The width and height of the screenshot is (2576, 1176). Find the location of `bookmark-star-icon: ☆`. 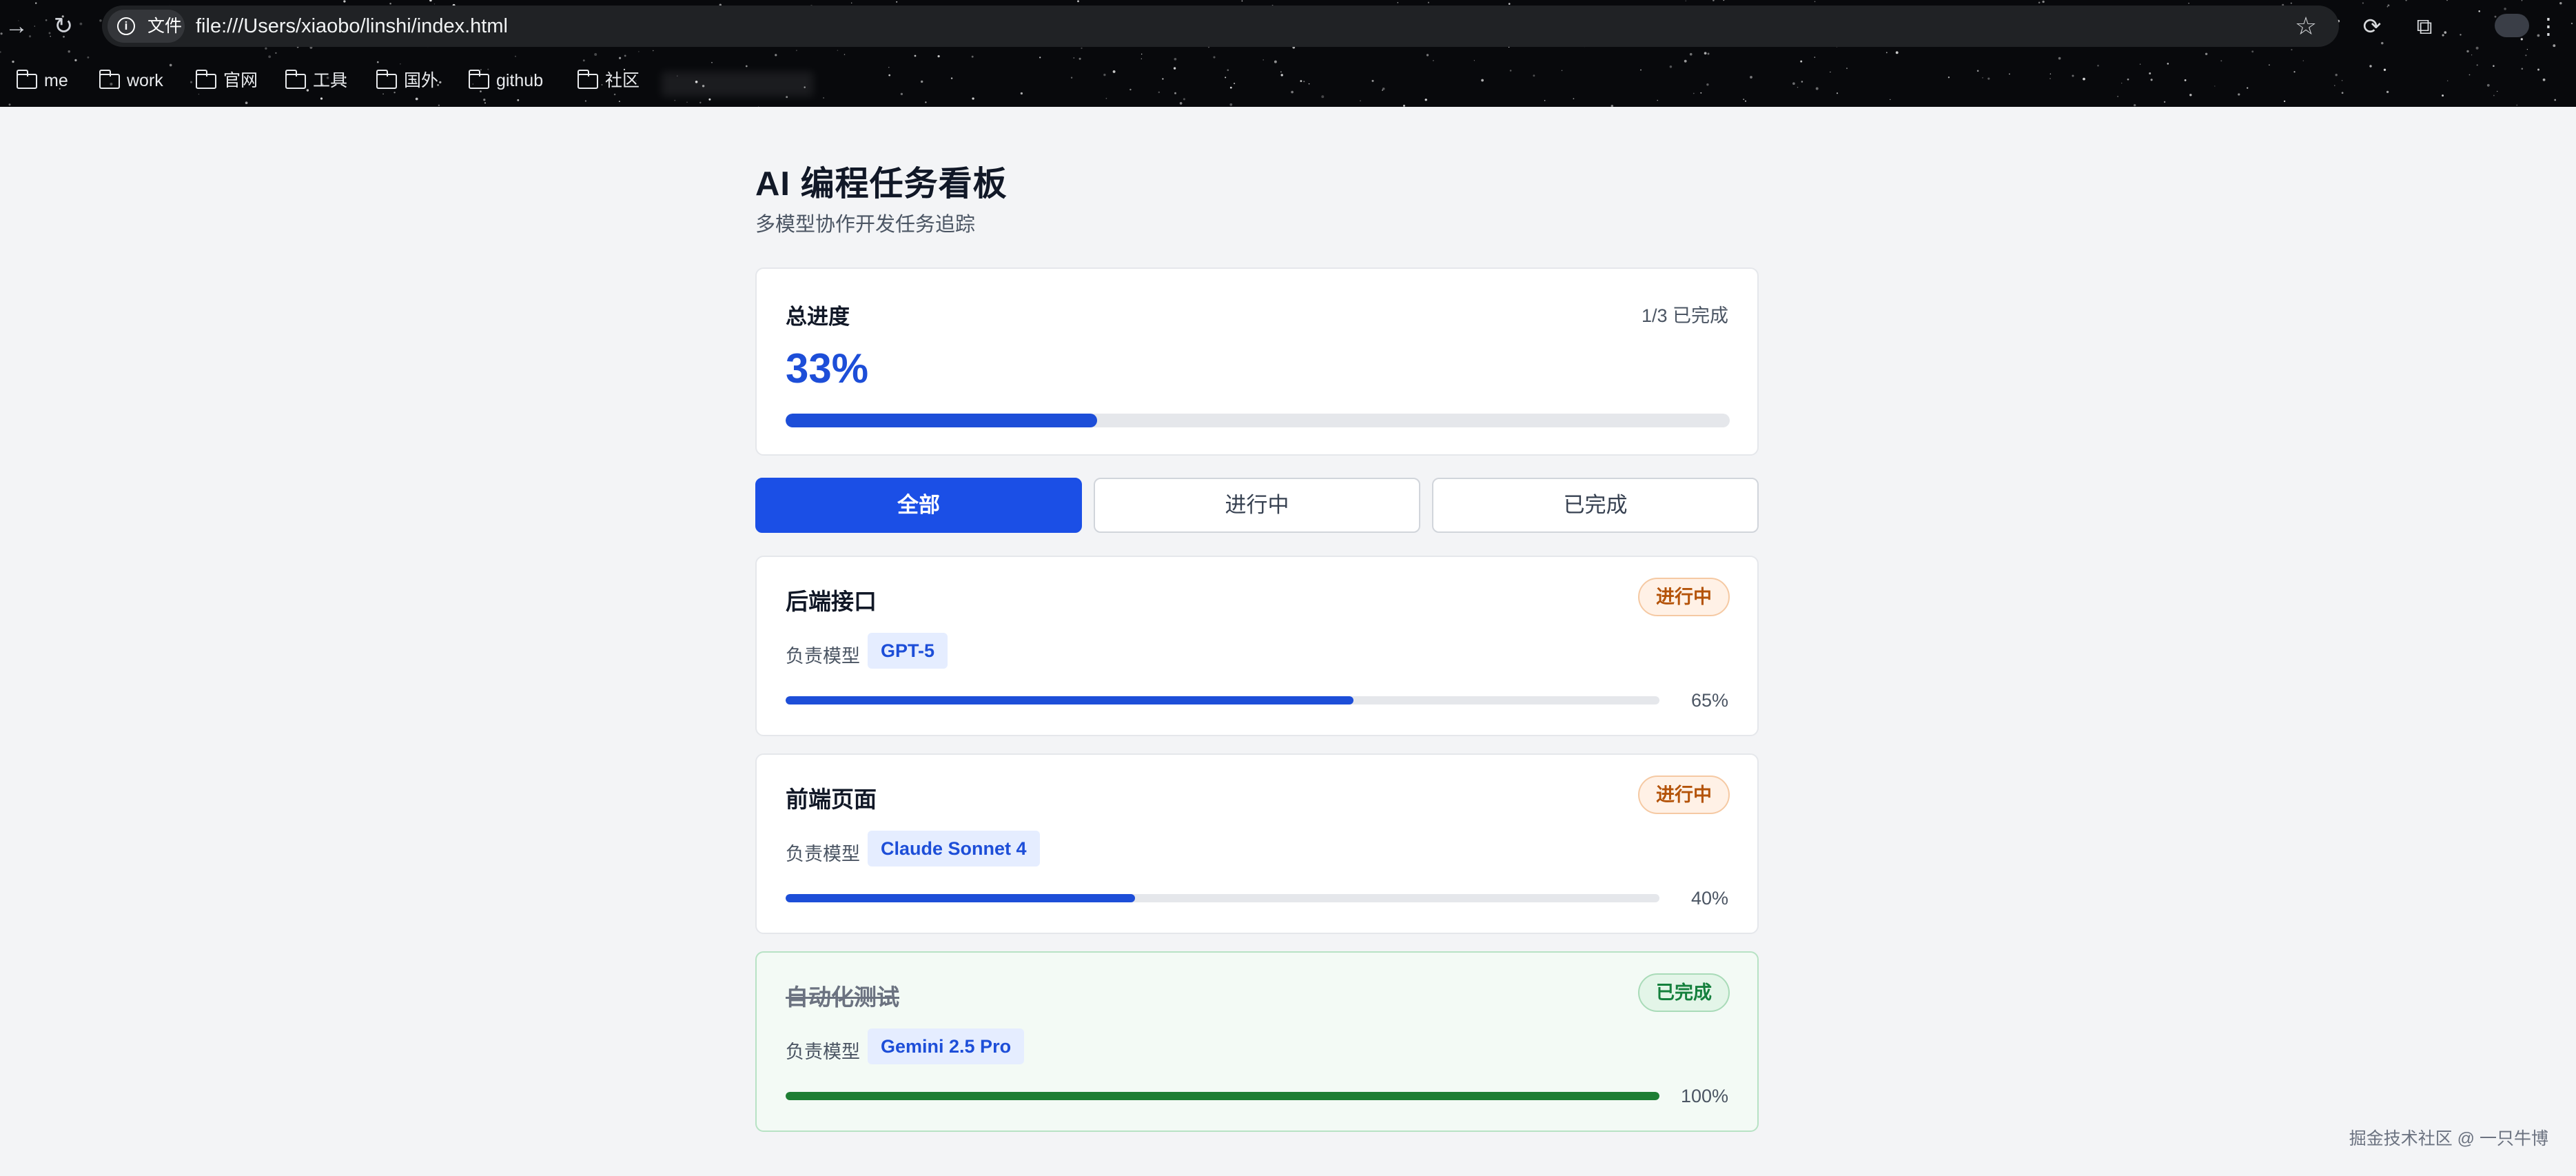

bookmark-star-icon: ☆ is located at coordinates (2305, 26).